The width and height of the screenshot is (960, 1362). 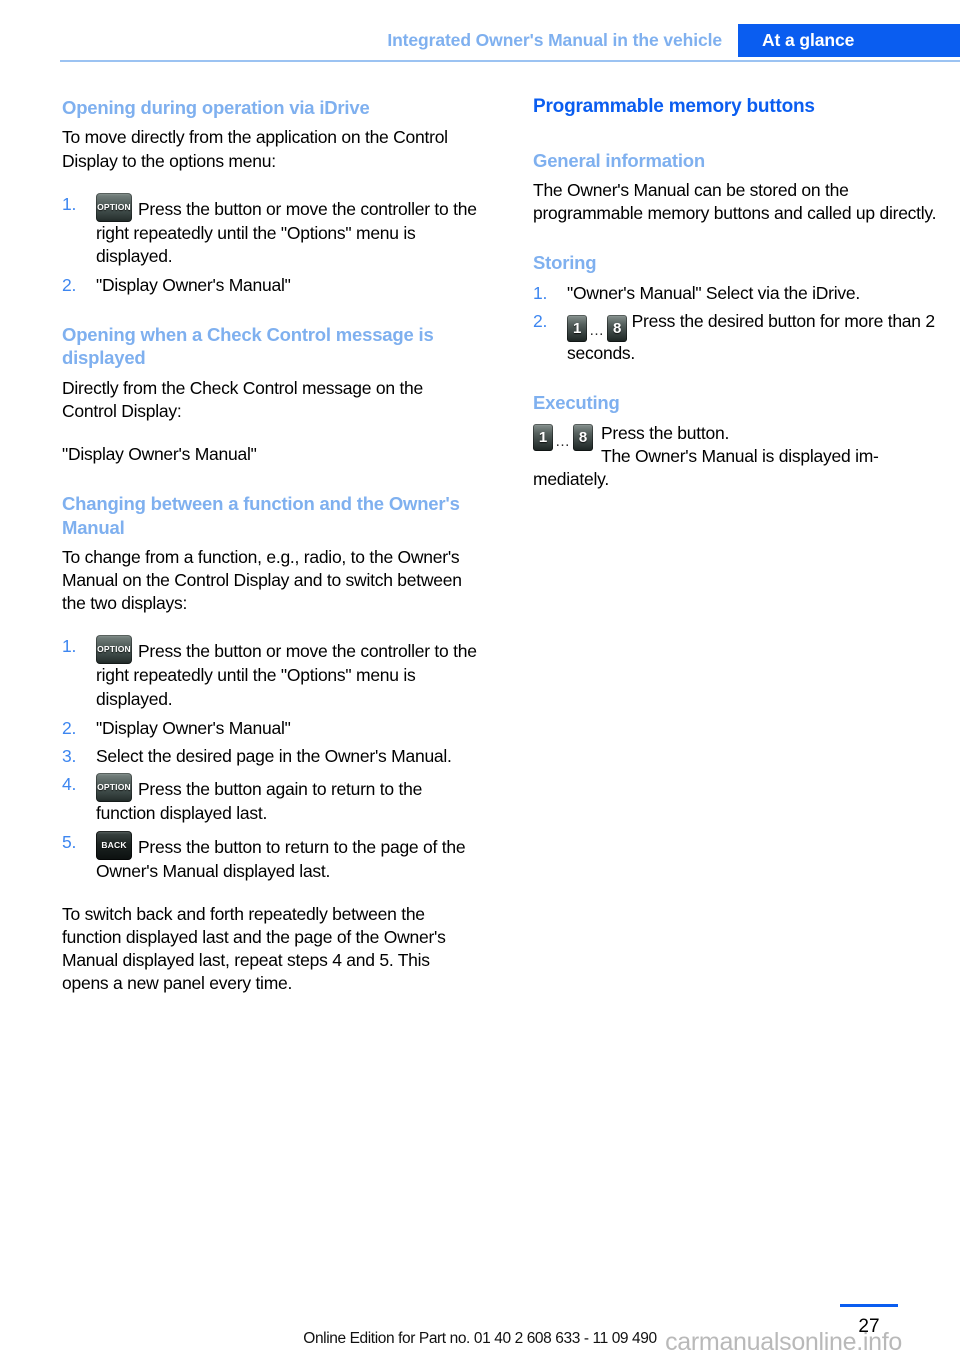 I want to click on executing-line-displayed-immediately: The Owner's Manual is displayed im-, so click(x=740, y=455).